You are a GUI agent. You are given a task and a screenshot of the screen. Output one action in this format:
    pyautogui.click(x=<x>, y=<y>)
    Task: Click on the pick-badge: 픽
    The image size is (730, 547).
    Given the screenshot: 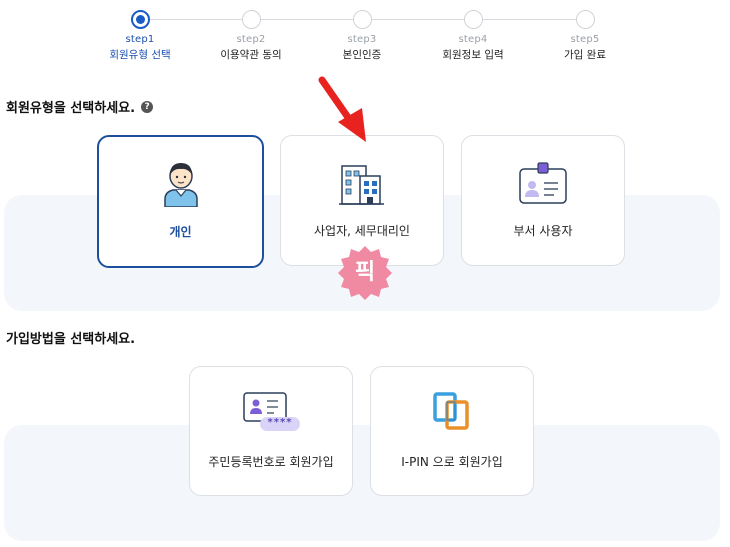 What is the action you would take?
    pyautogui.click(x=365, y=273)
    